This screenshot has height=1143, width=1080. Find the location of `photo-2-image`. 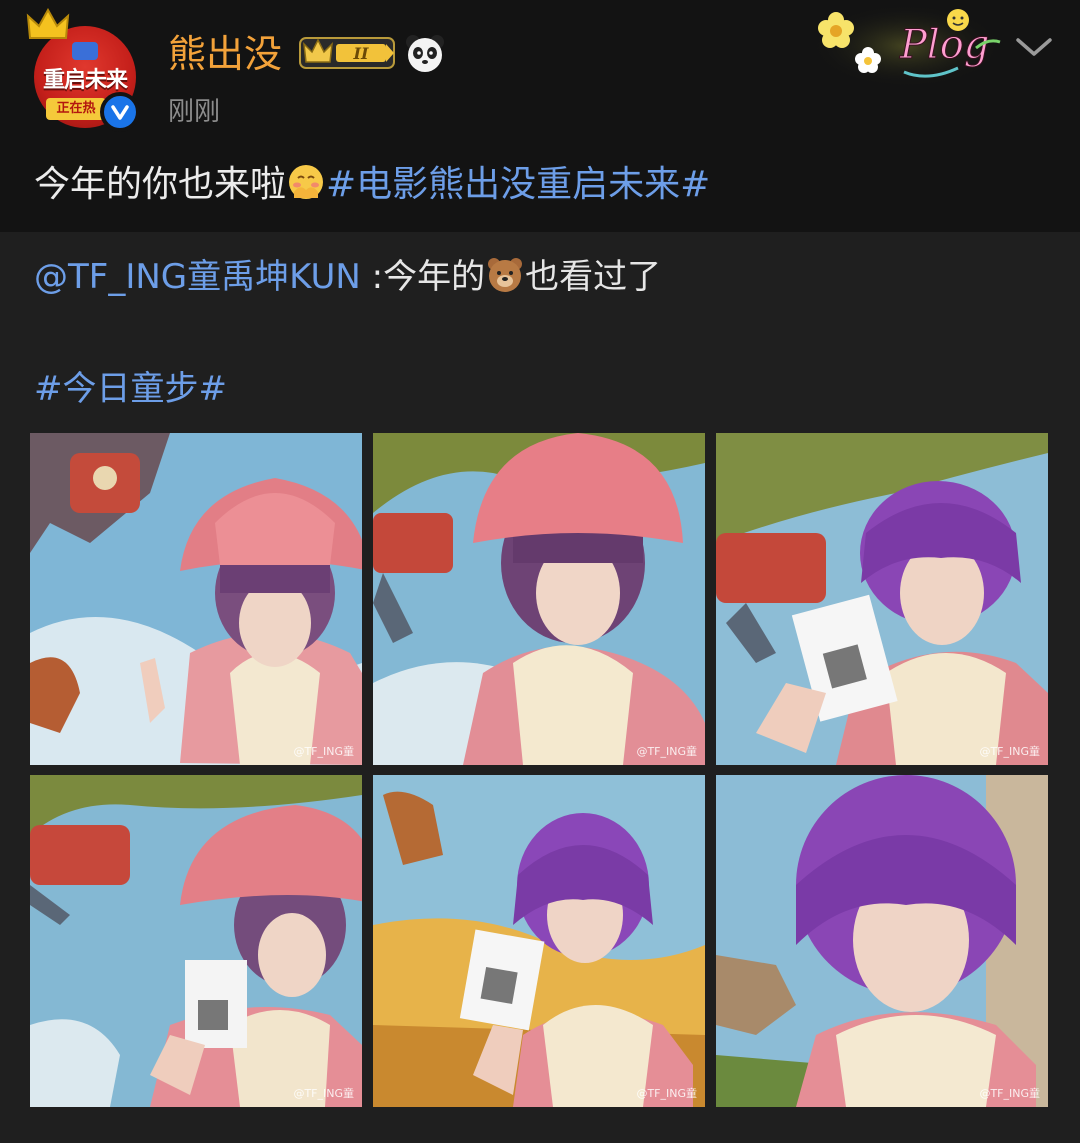

photo-2-image is located at coordinates (539, 599).